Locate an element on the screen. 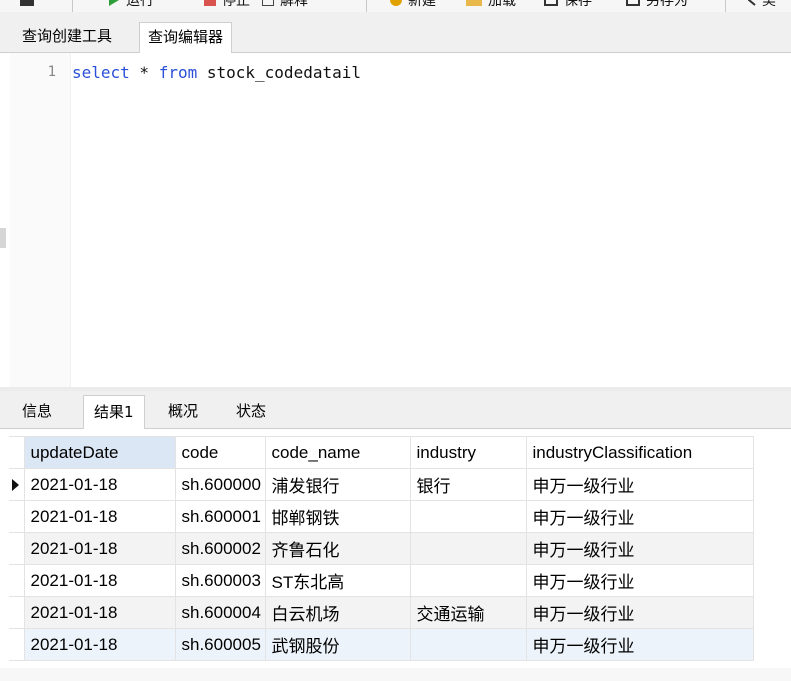 The image size is (791, 681). keyword-token: select is located at coordinates (101, 72).